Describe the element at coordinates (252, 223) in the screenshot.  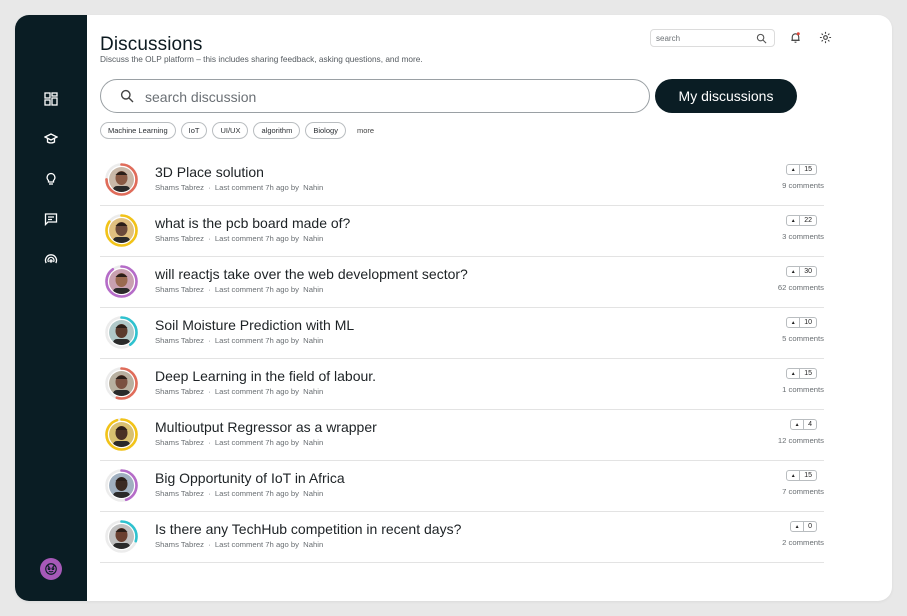
I see `discussion-title: what is the pcb board made of?` at that location.